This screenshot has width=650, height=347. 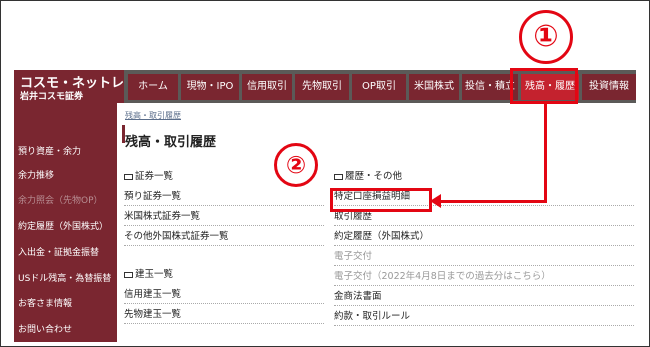 What do you see at coordinates (322, 87) in the screenshot?
I see `nav-futures: 先物取引` at bounding box center [322, 87].